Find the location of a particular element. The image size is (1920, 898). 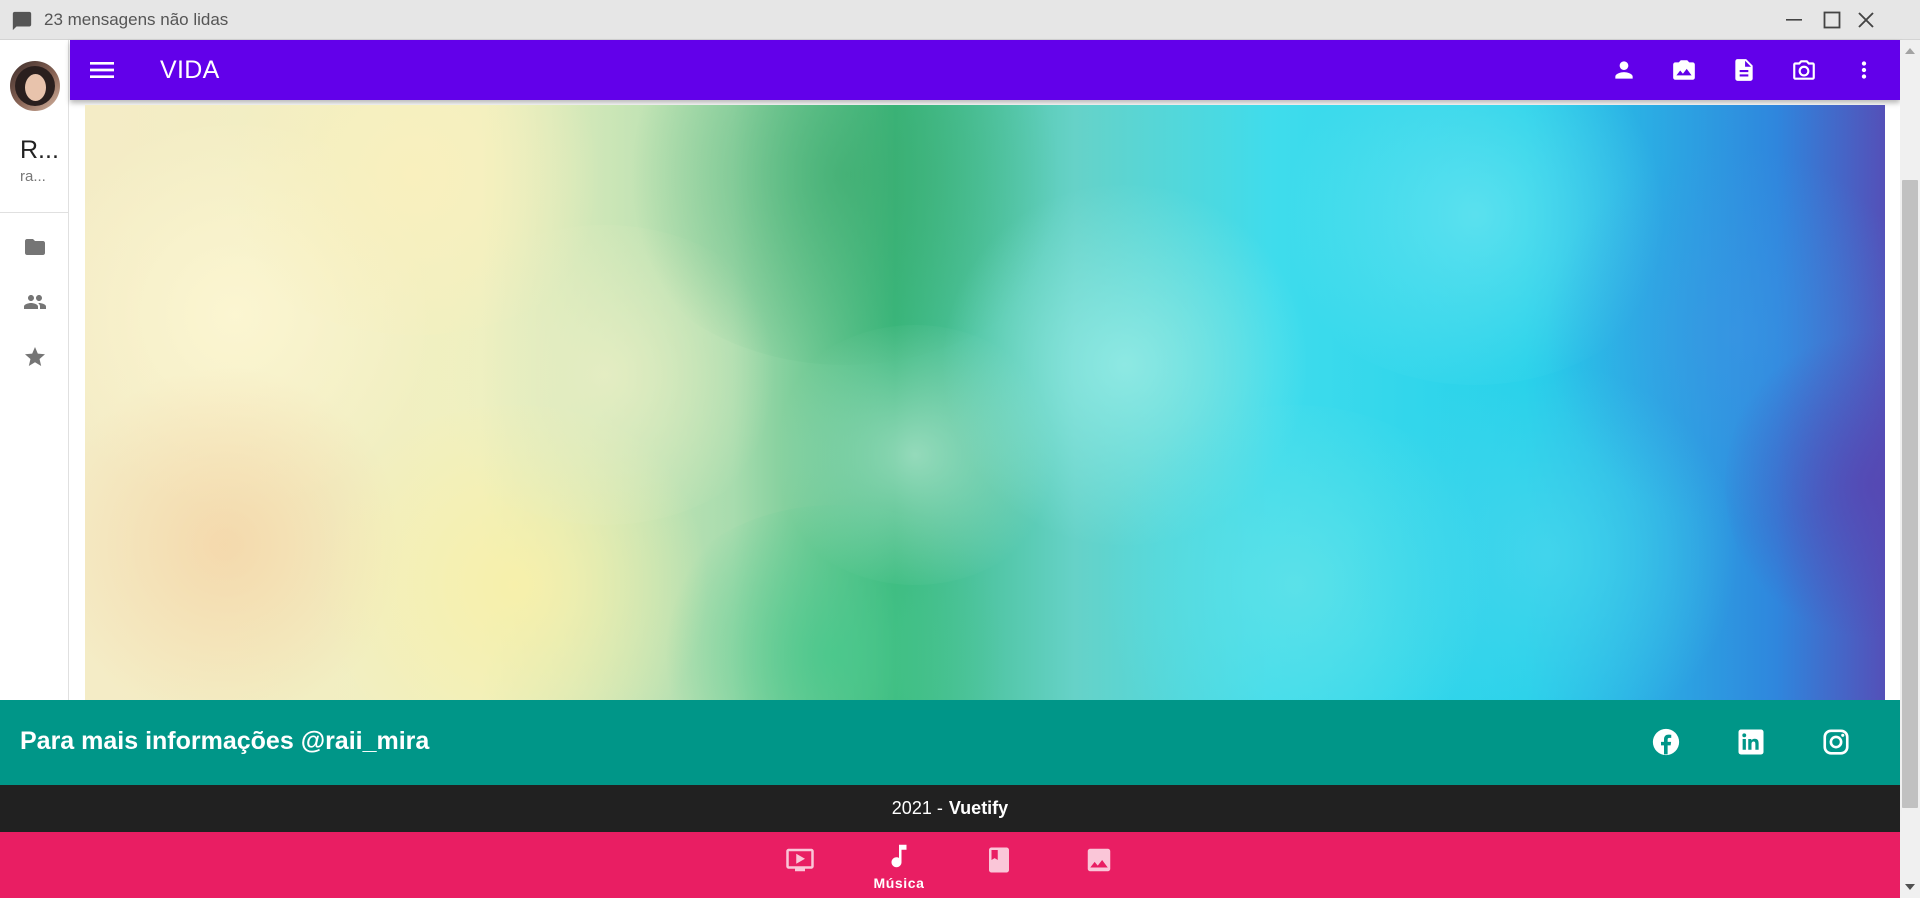

camera-switch-icon is located at coordinates (1684, 70).